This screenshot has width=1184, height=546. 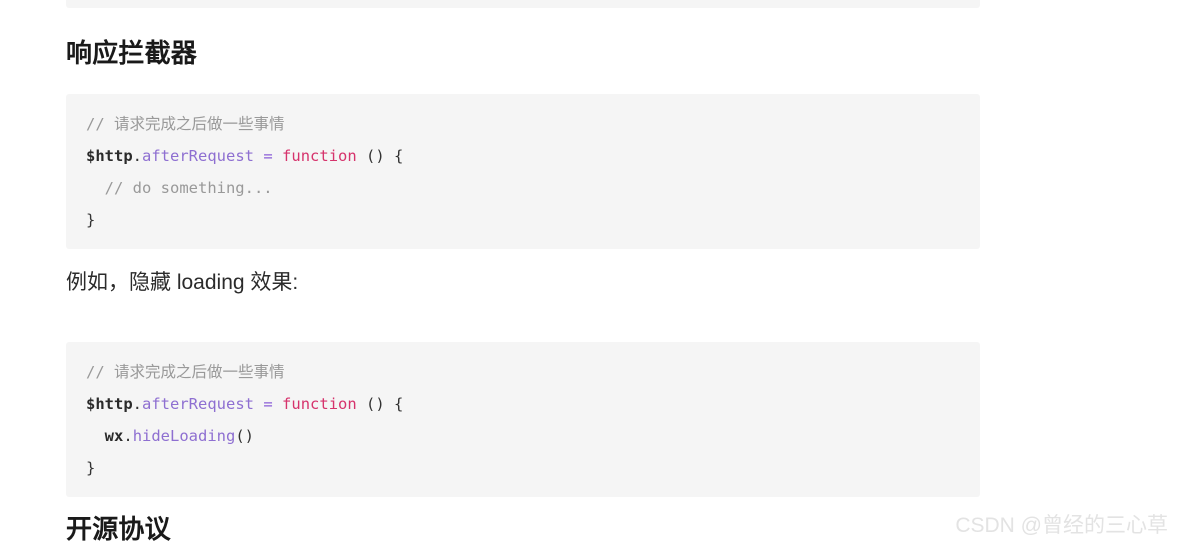 What do you see at coordinates (523, 4) in the screenshot?
I see `code-block-partial-top` at bounding box center [523, 4].